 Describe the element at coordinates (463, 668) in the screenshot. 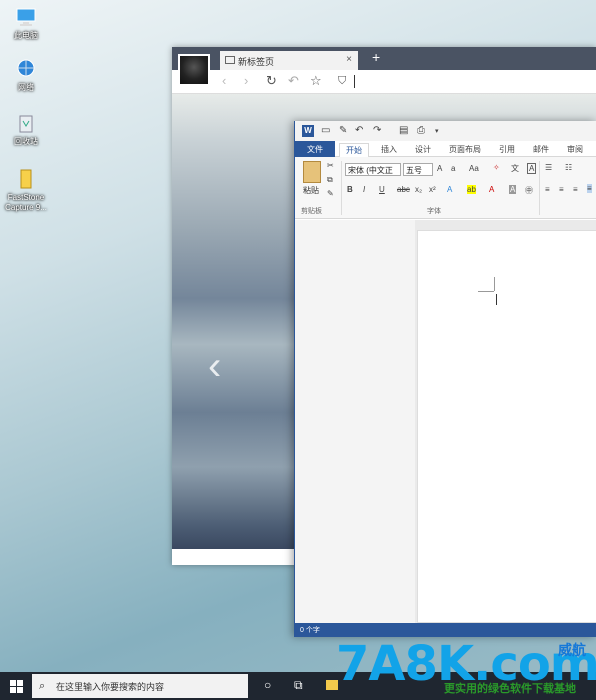

I see `watermark: 7A8K.com 威航 更实用的绿色软件下载基地` at that location.